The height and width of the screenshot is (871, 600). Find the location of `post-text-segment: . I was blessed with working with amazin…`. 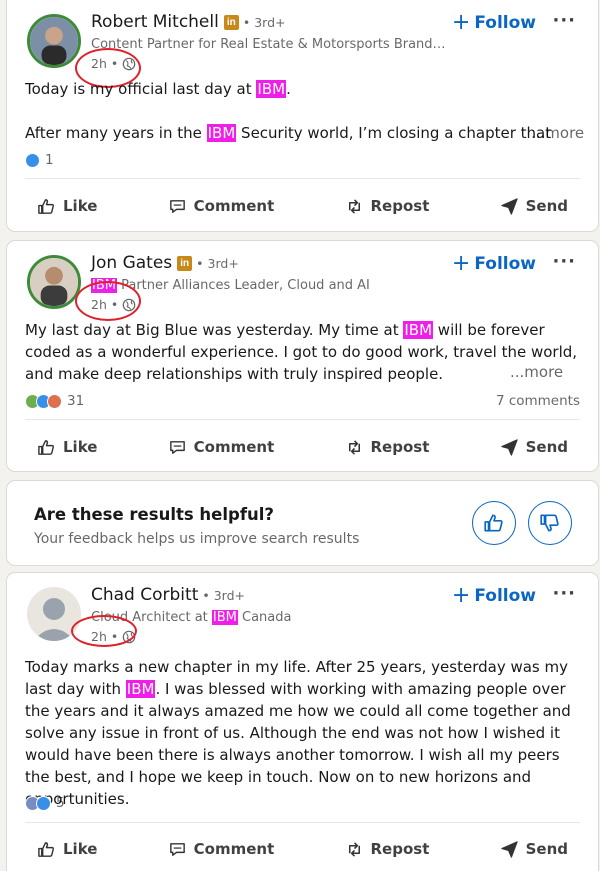

post-text-segment: . I was blessed with working with amazin… is located at coordinates (298, 744).